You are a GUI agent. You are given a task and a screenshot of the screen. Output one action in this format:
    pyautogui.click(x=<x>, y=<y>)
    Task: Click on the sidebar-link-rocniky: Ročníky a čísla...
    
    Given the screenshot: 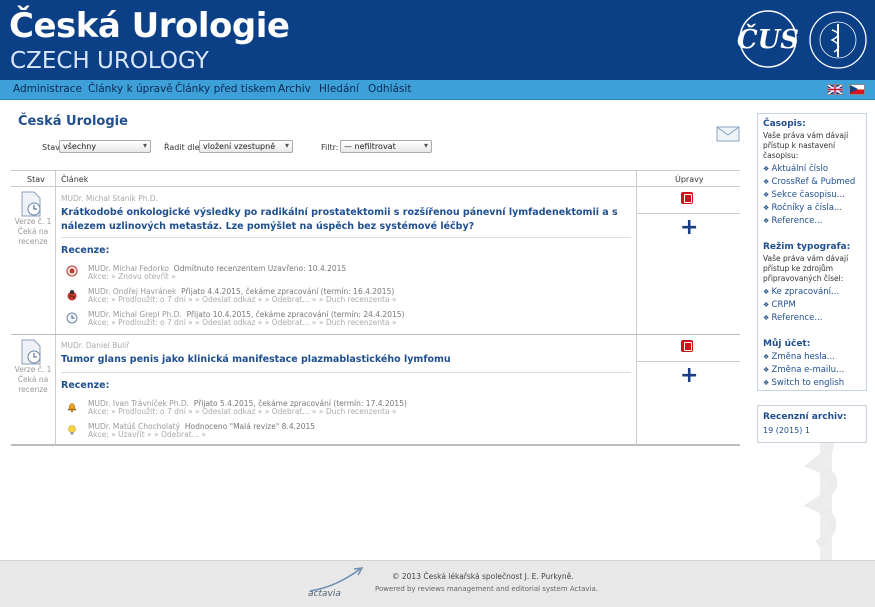 What is the action you would take?
    pyautogui.click(x=812, y=208)
    